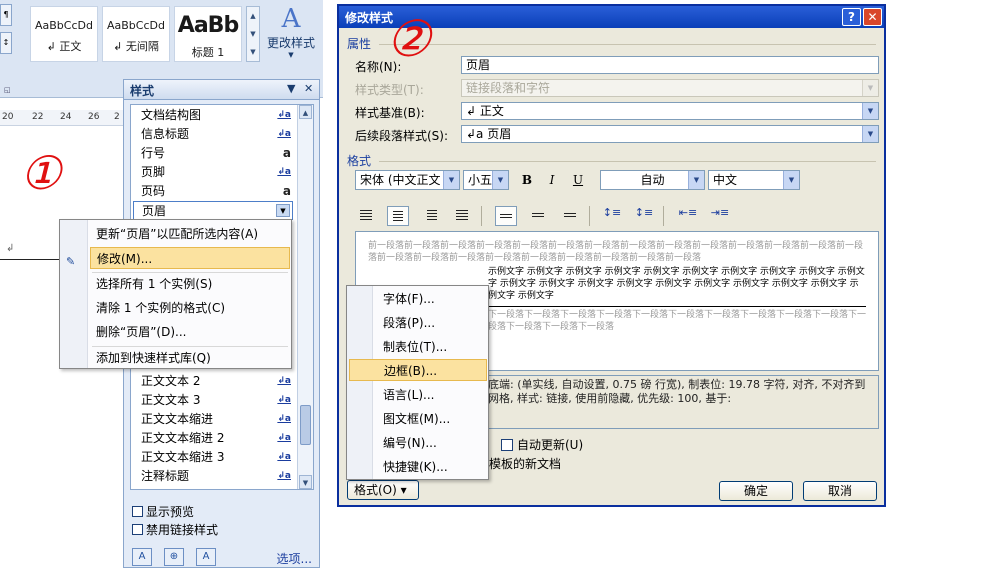  What do you see at coordinates (7, 90) in the screenshot?
I see `dialog-launcher-icon: ◱` at bounding box center [7, 90].